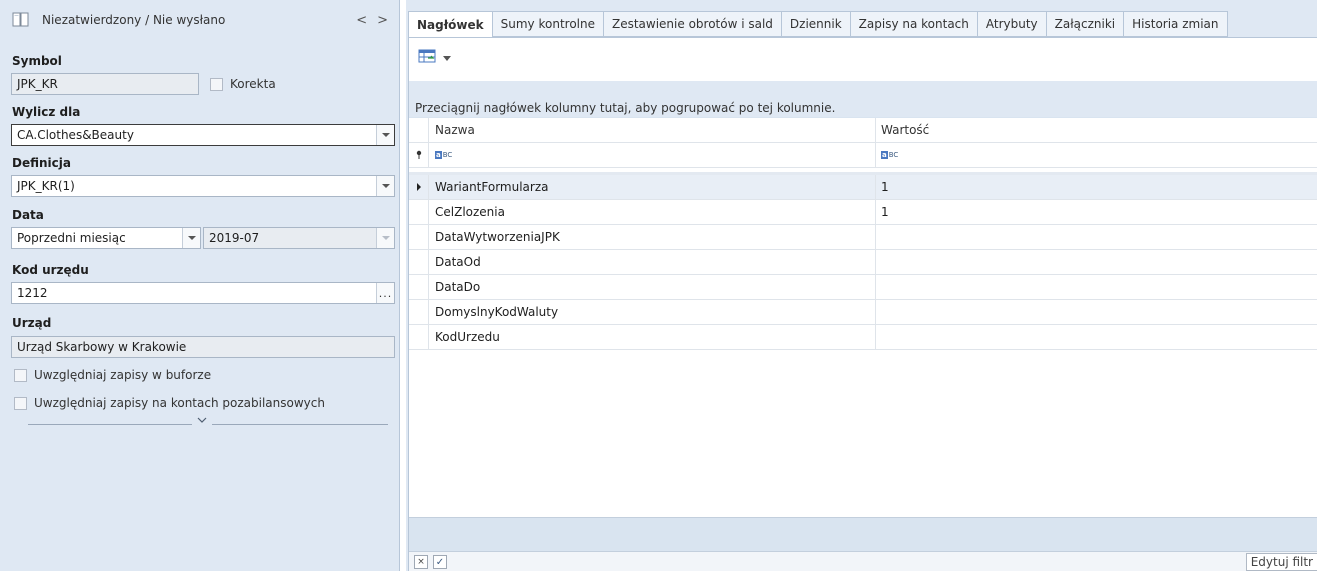  What do you see at coordinates (450, 24) in the screenshot?
I see `tab-naglowek: Nagłówek` at bounding box center [450, 24].